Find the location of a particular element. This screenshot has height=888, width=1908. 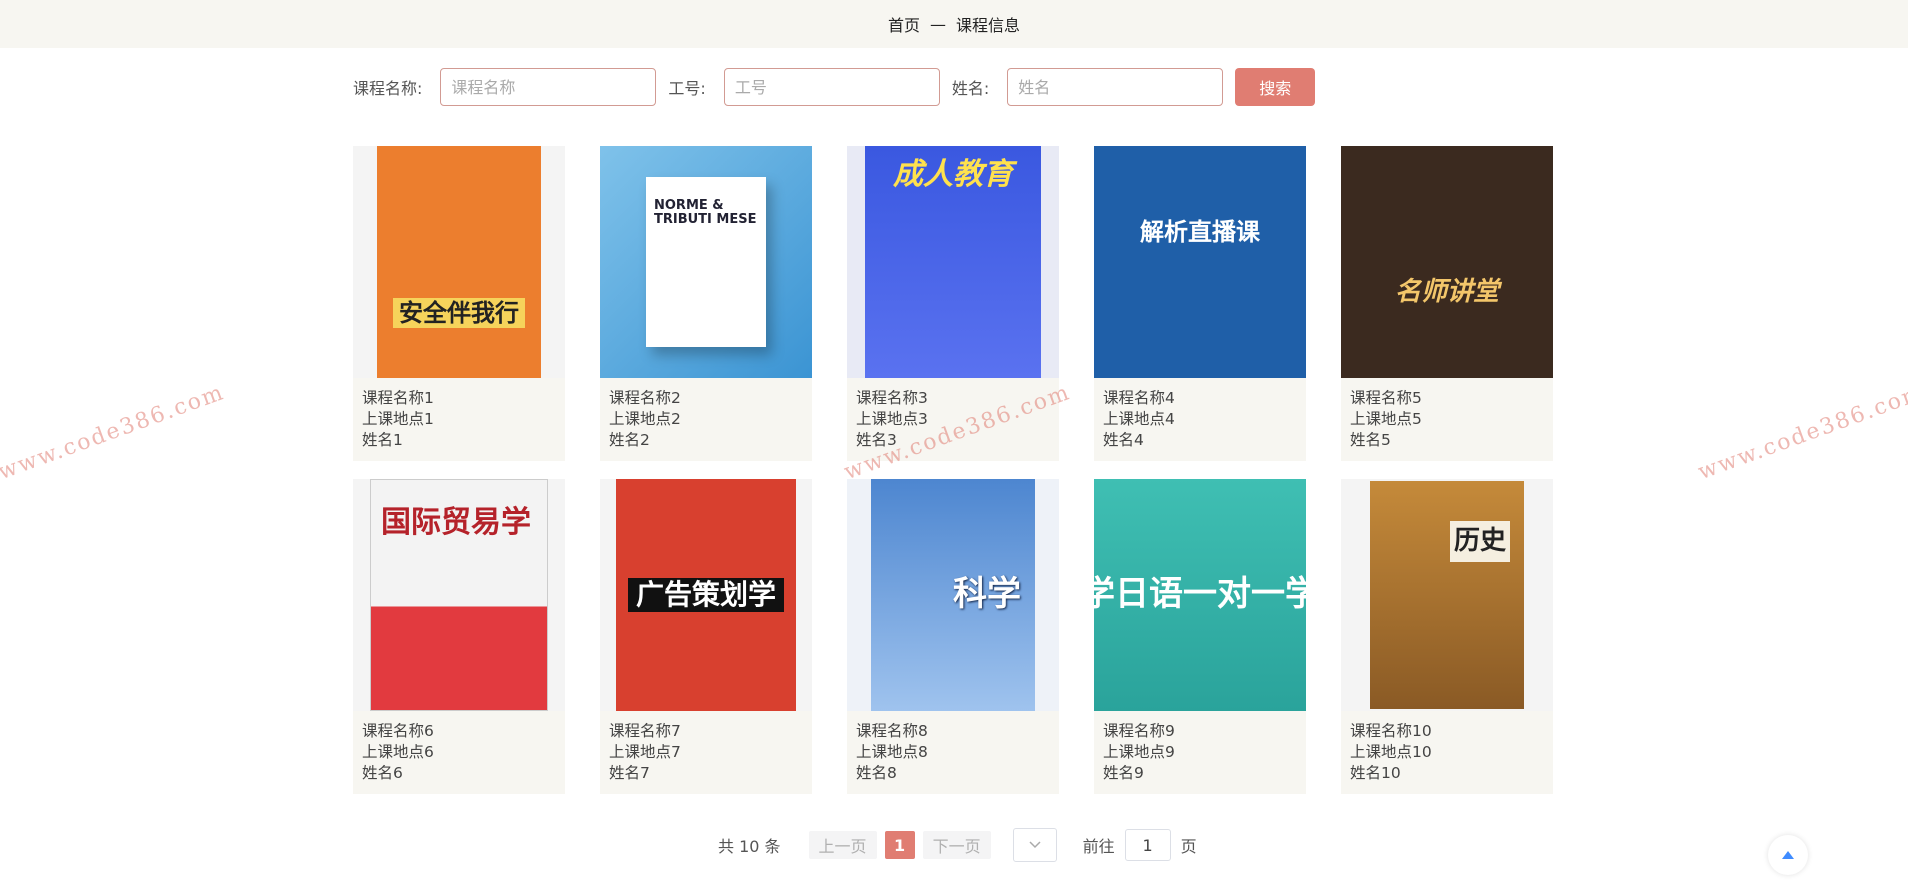

course-teacher: 姓名7 is located at coordinates (629, 773).